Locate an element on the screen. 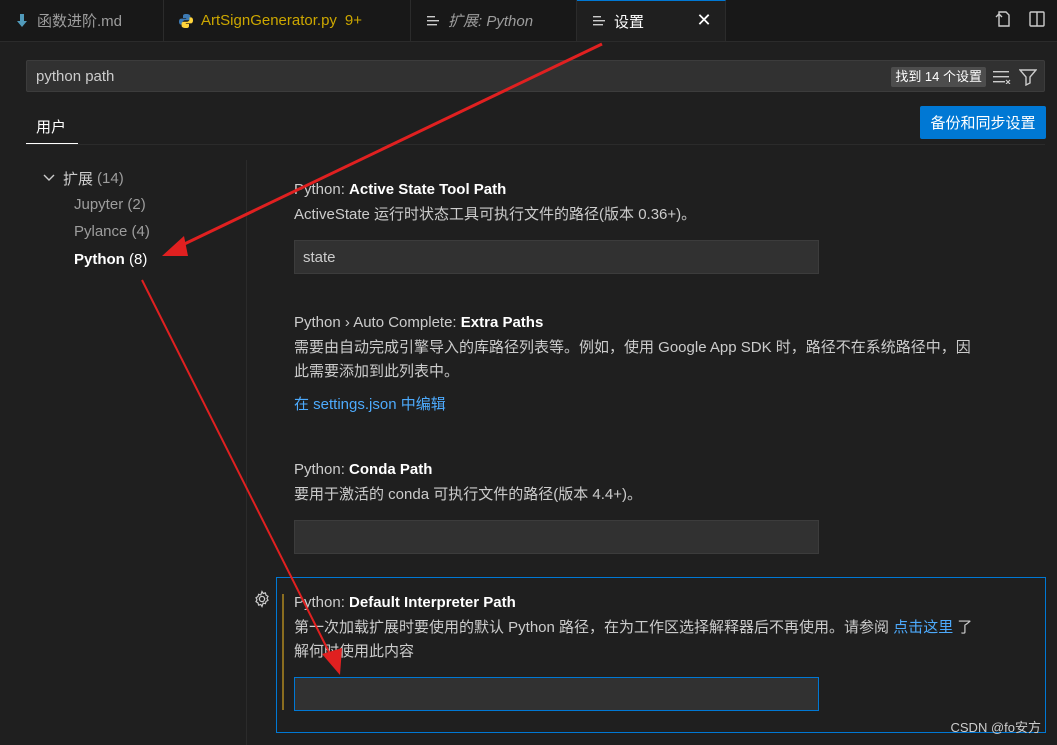  setting-name: Conda Path is located at coordinates (391, 469).